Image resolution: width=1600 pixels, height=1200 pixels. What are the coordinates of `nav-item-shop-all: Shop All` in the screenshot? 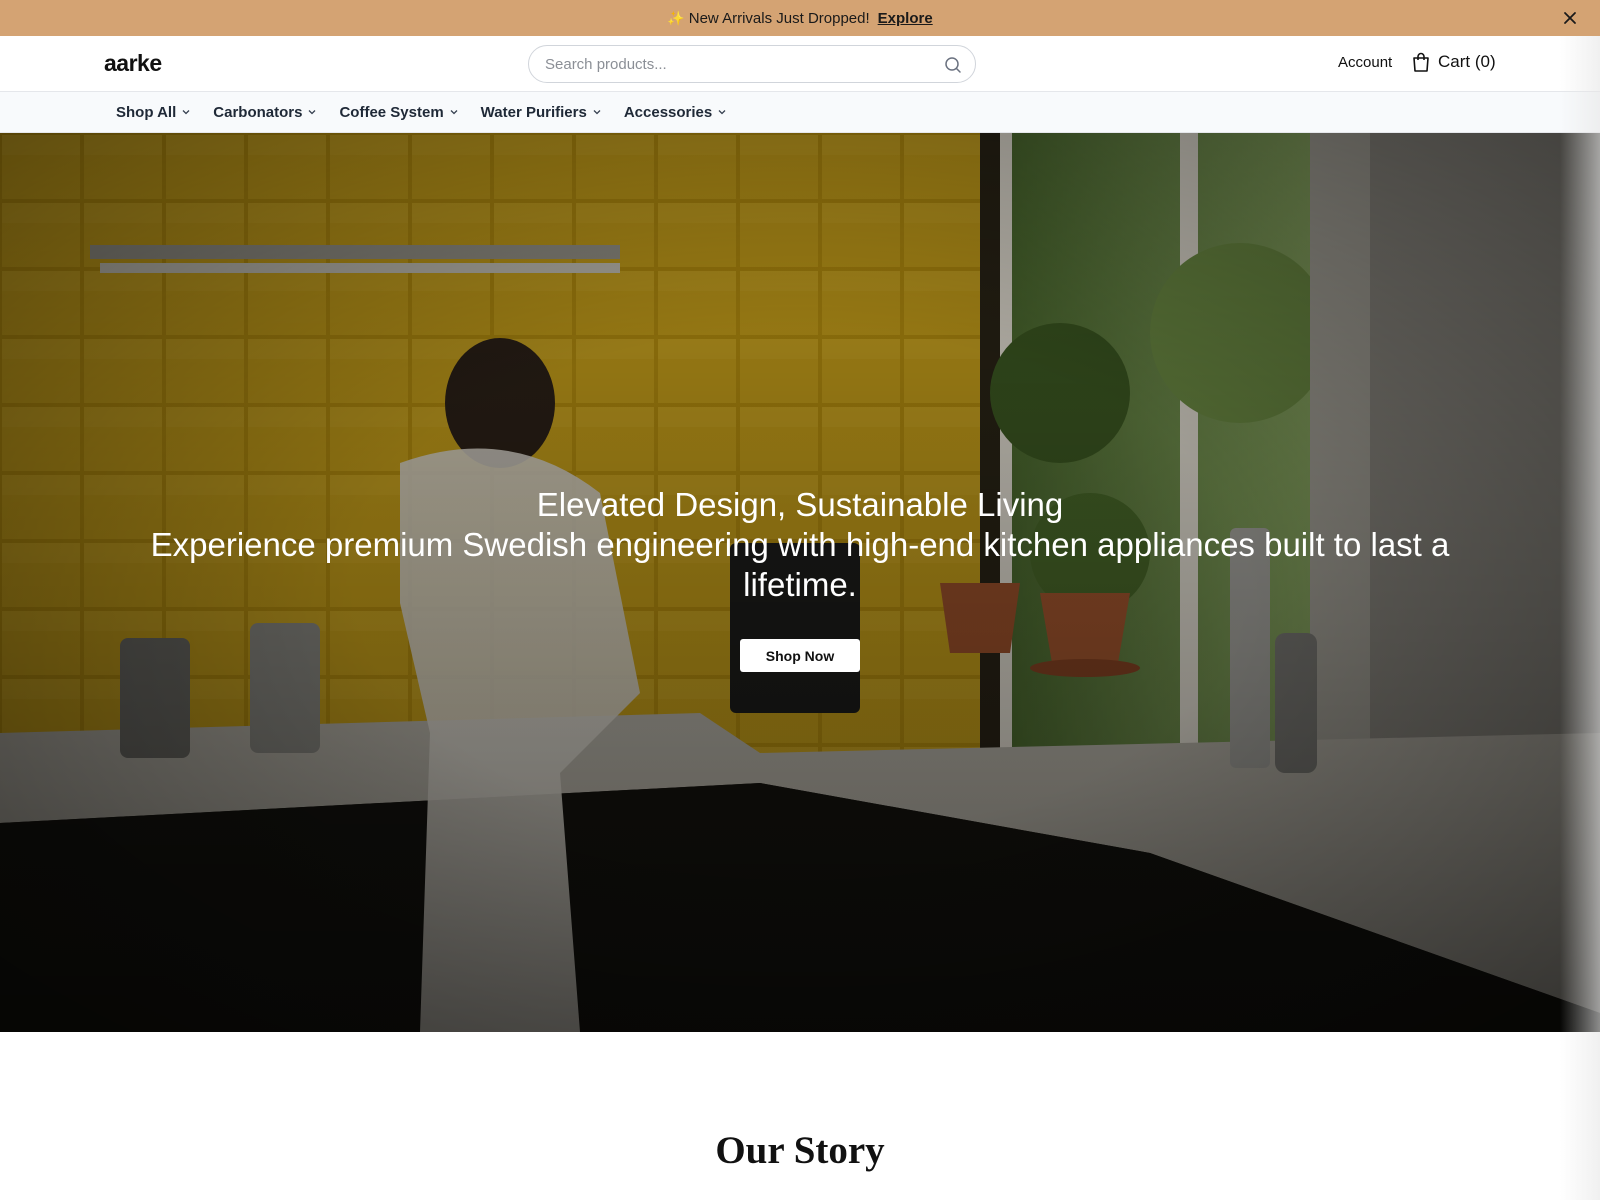 It's located at (153, 112).